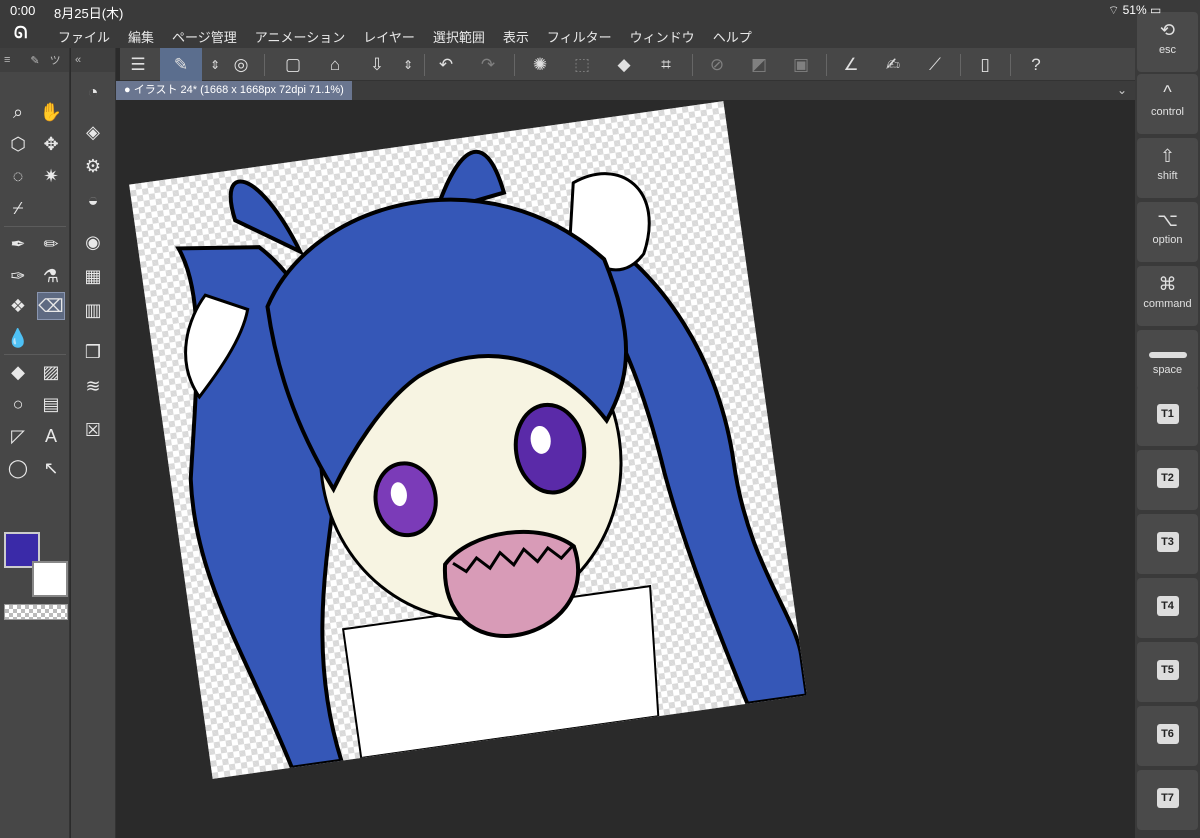  Describe the element at coordinates (666, 65) in the screenshot. I see `crop-icon: ⌗` at that location.